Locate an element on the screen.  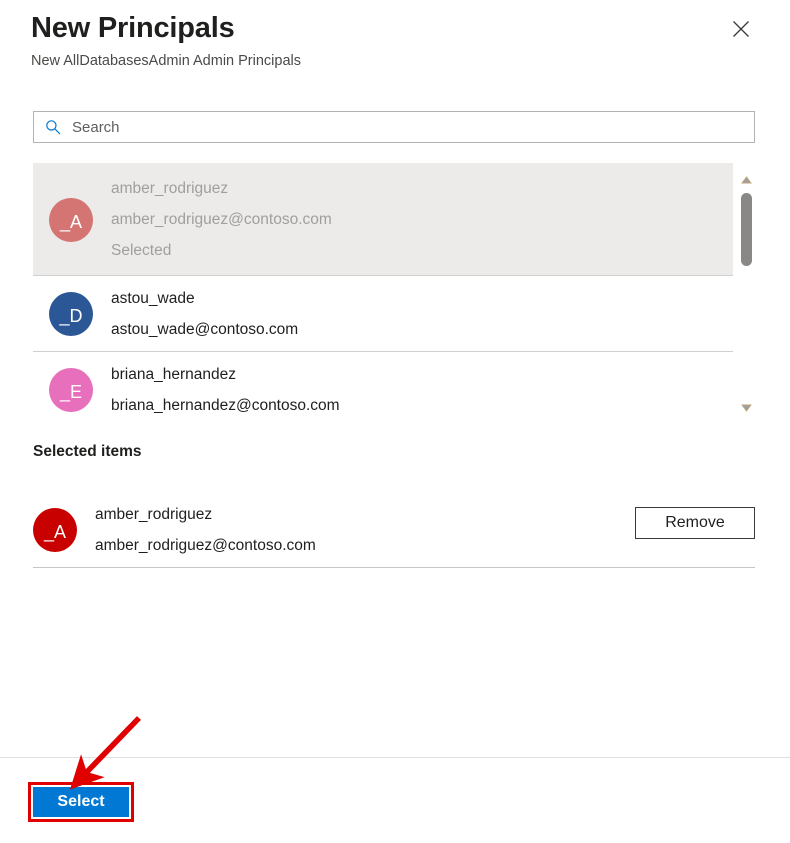
list-item: _D astou_wade astou_wade@contoso.com is located at coordinates (383, 314).